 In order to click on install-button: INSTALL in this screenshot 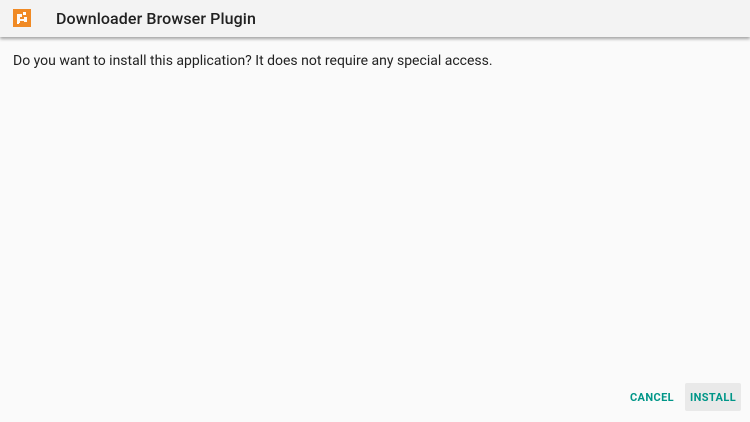, I will do `click(713, 397)`.